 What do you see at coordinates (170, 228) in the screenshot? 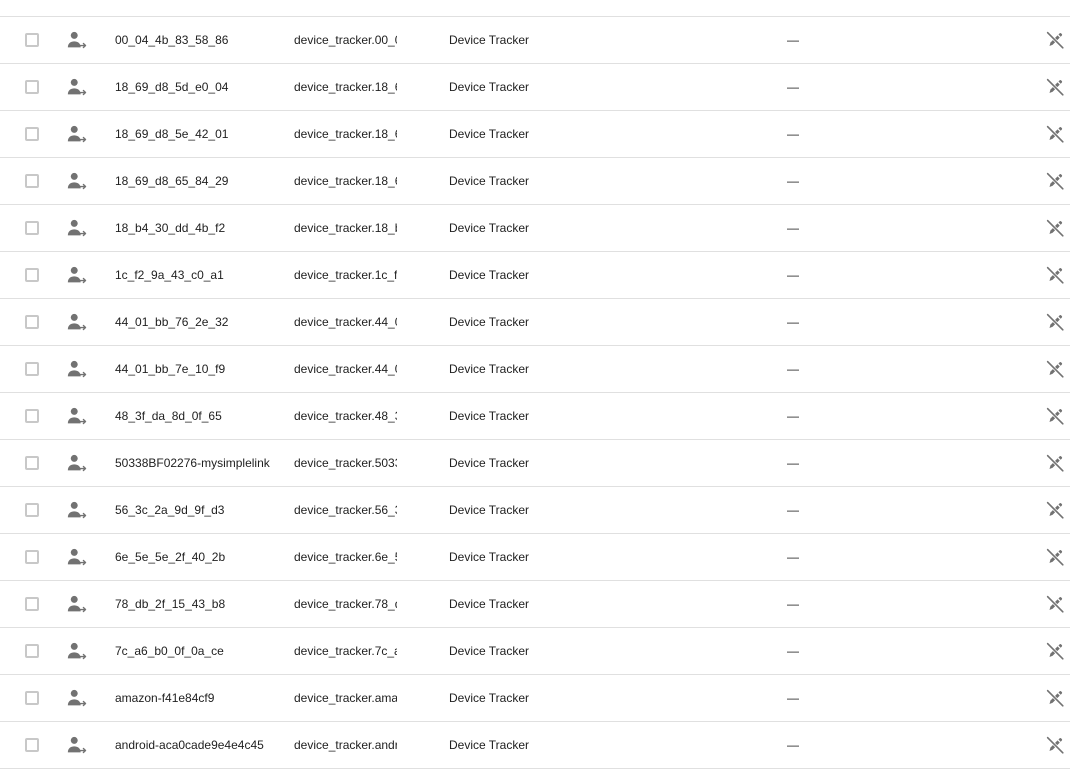
I see `entity-name: 18_b4_30_dd_4b_f2` at bounding box center [170, 228].